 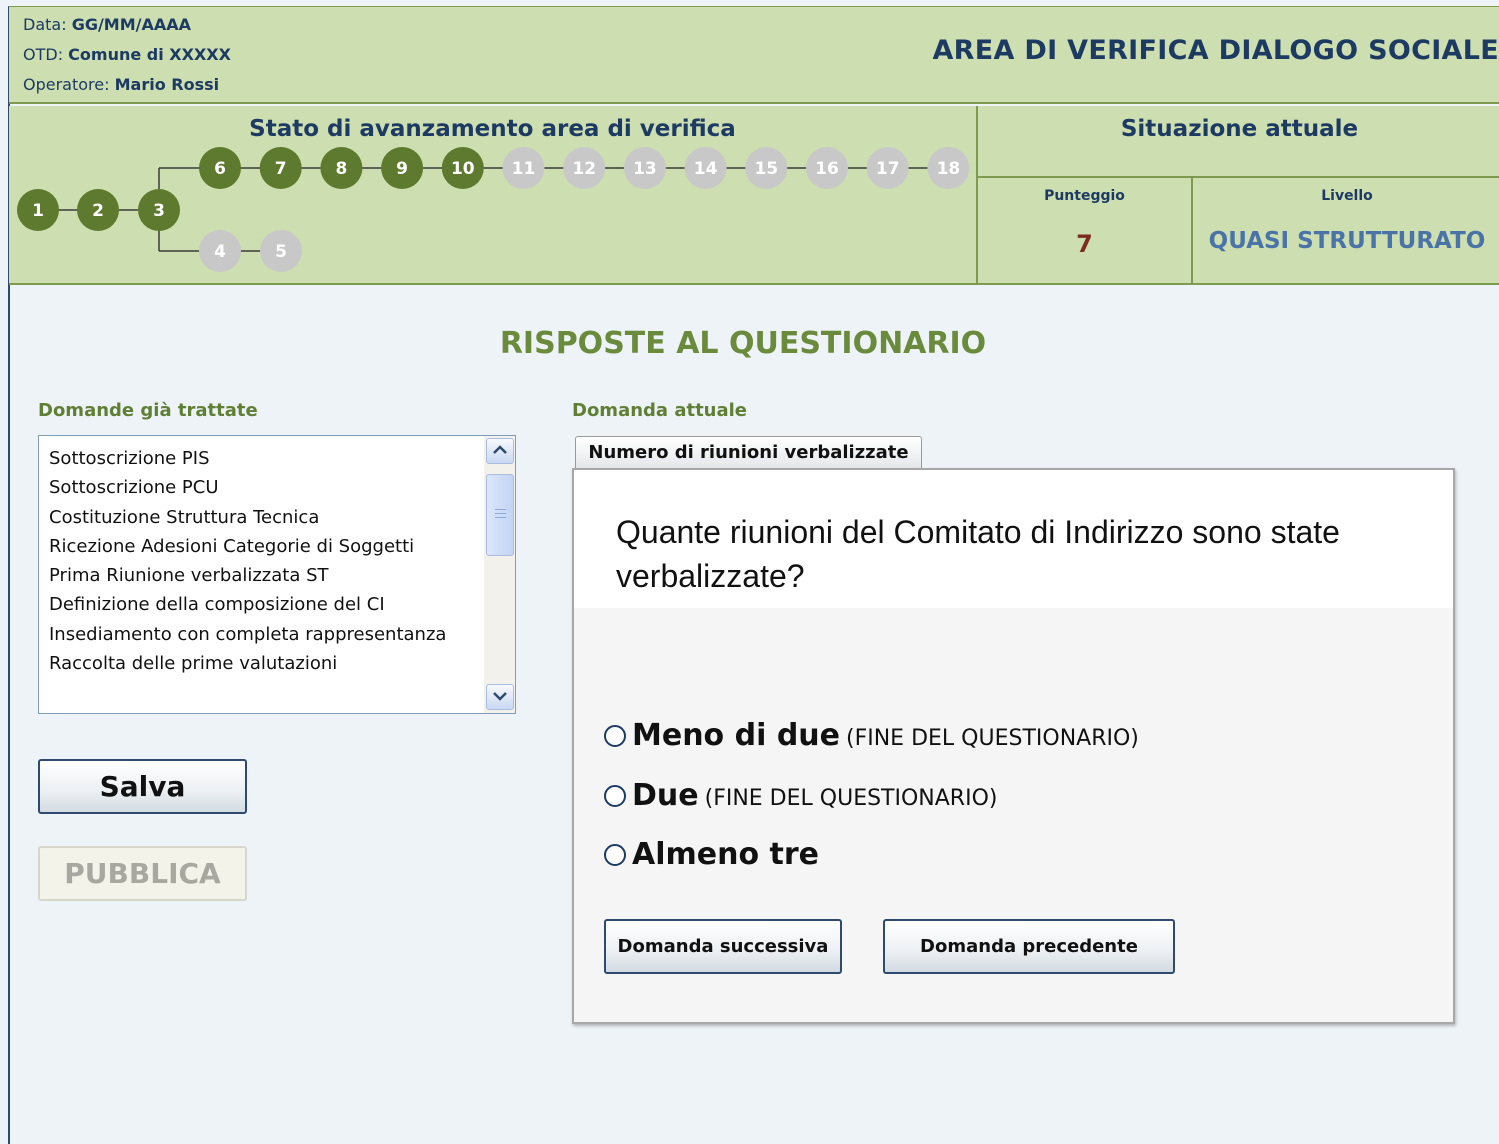 I want to click on progress-step-16: 16, so click(x=827, y=168).